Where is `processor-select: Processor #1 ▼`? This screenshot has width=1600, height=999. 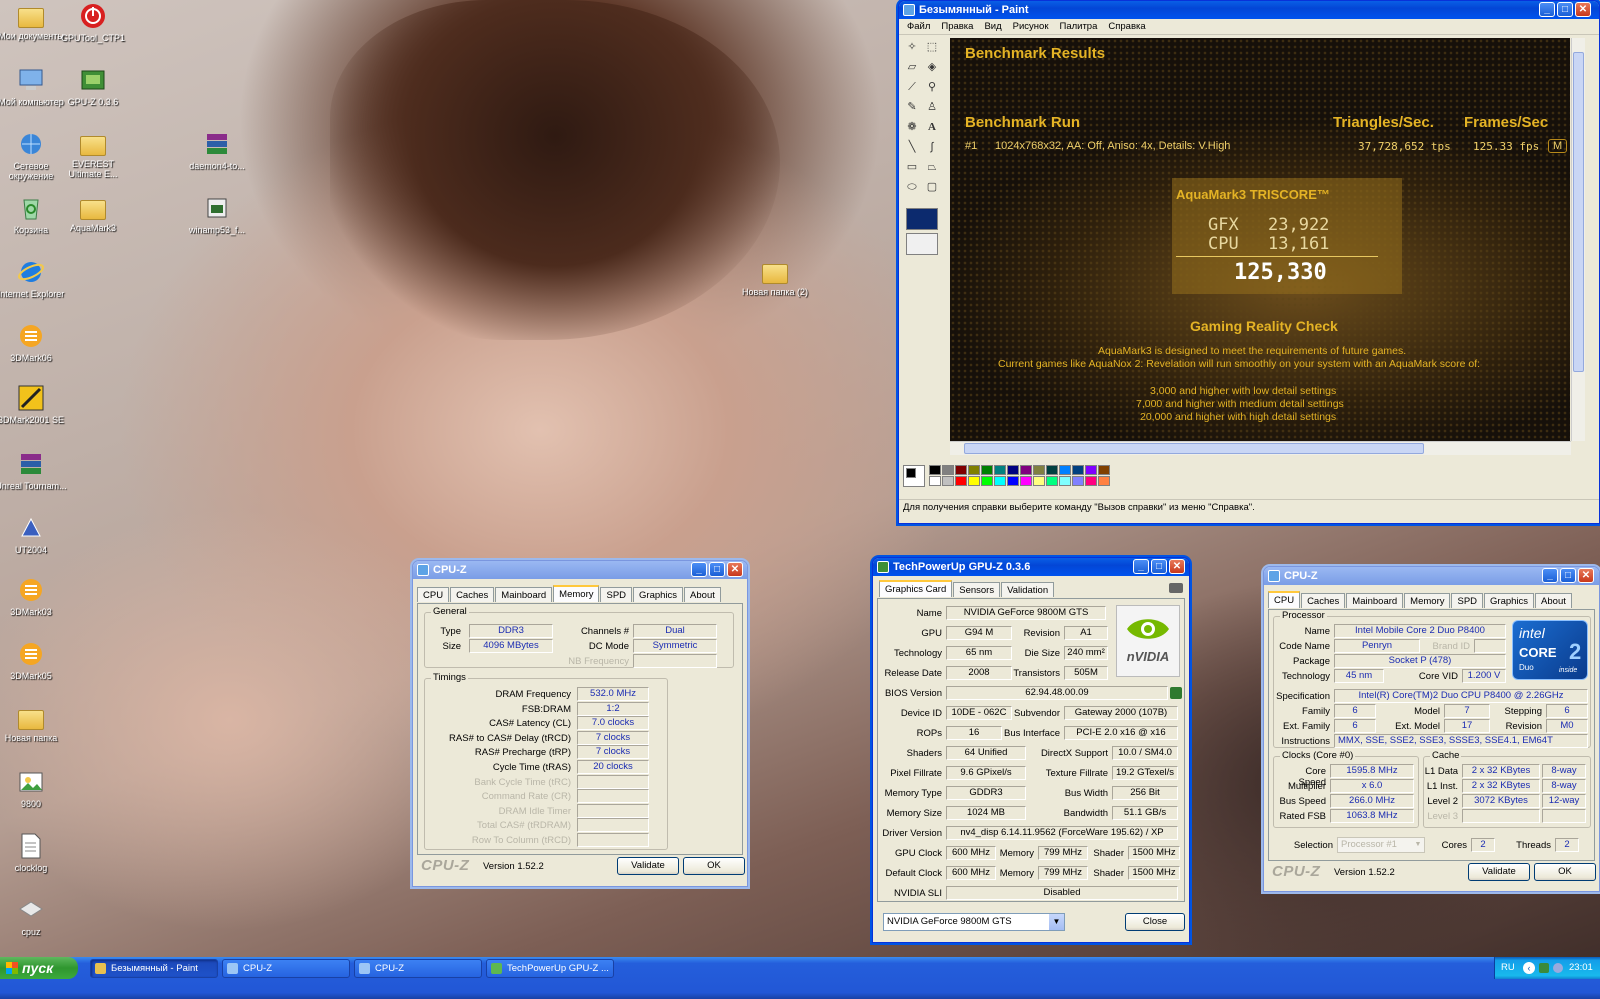
processor-select: Processor #1 ▼ is located at coordinates (1381, 845).